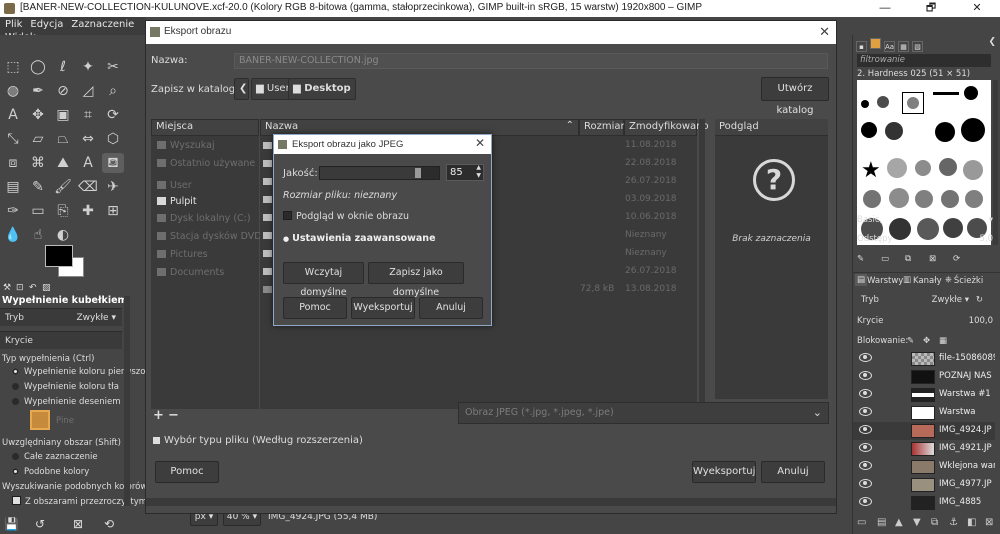 The width and height of the screenshot is (1000, 534). Describe the element at coordinates (38, 91) in the screenshot. I see `paths-icon: ✒` at that location.